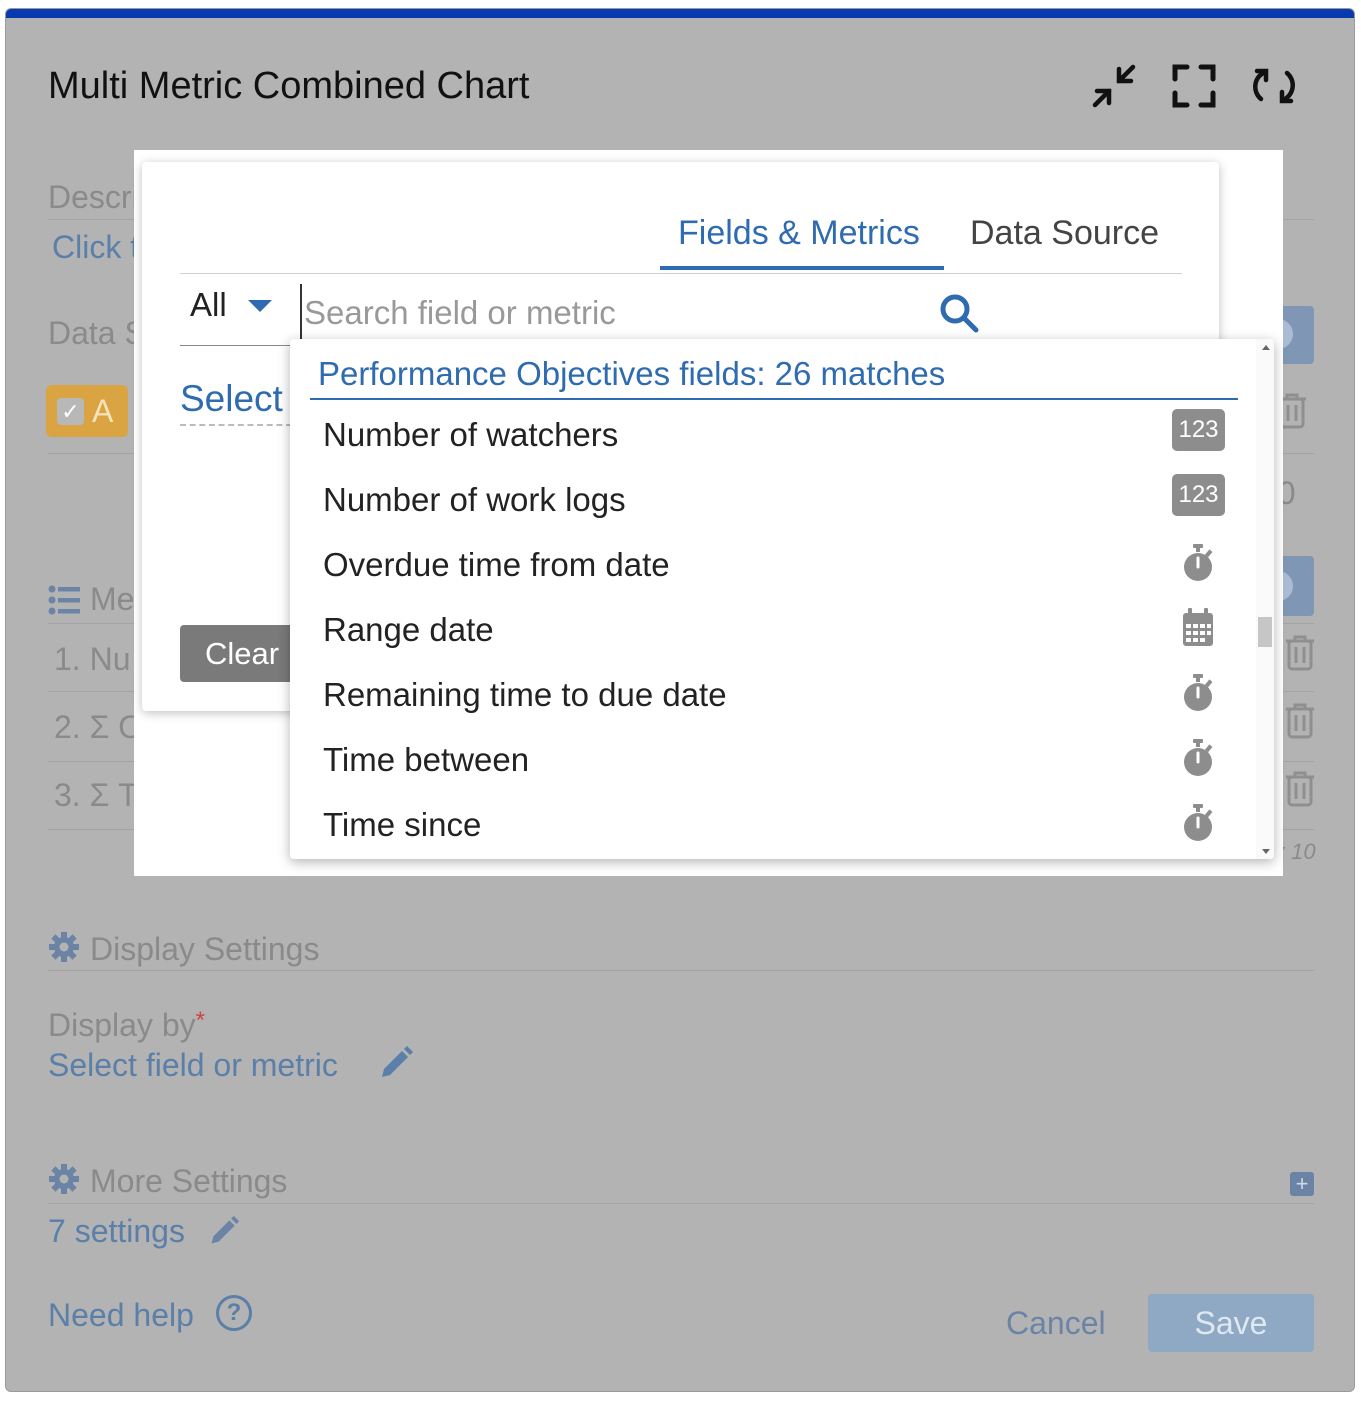 This screenshot has width=1361, height=1404. I want to click on search-input, so click(645, 314).